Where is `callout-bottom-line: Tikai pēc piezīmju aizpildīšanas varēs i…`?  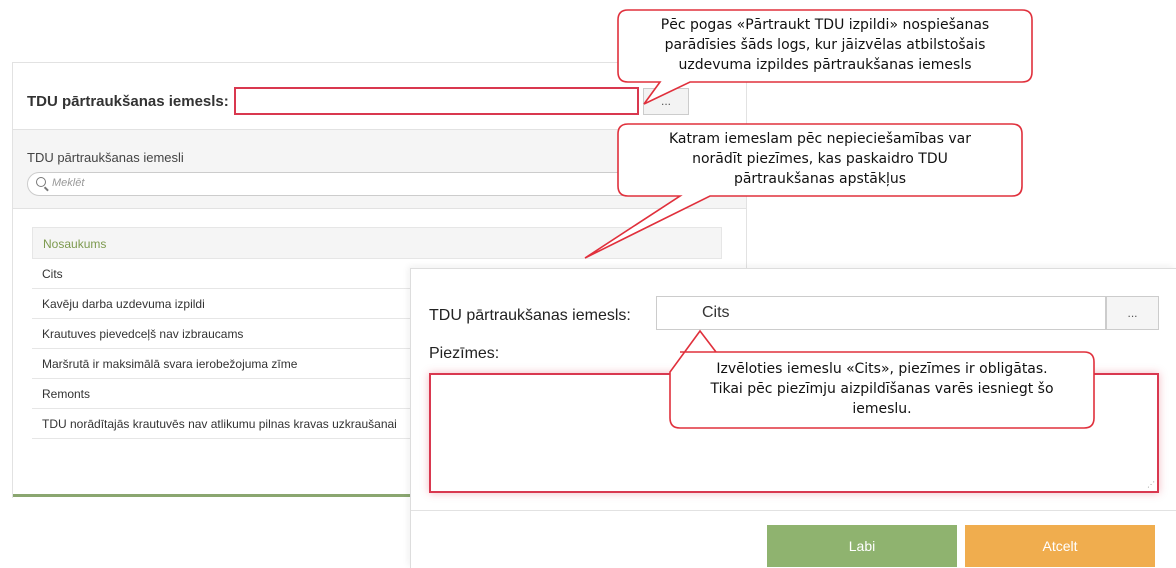 callout-bottom-line: Tikai pēc piezīmju aizpildīšanas varēs i… is located at coordinates (882, 389).